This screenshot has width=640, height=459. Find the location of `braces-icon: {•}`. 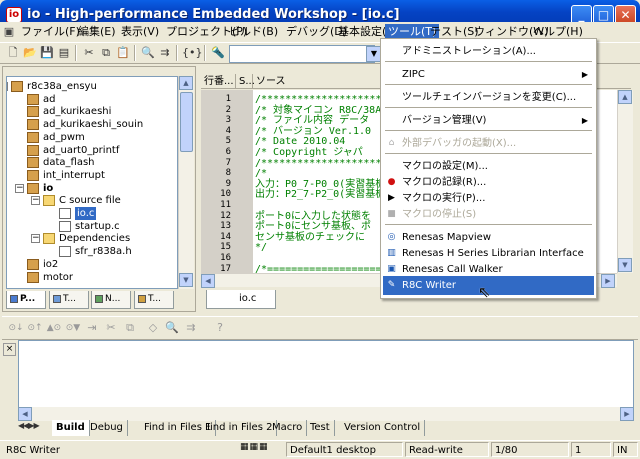

braces-icon: {•} is located at coordinates (192, 53).